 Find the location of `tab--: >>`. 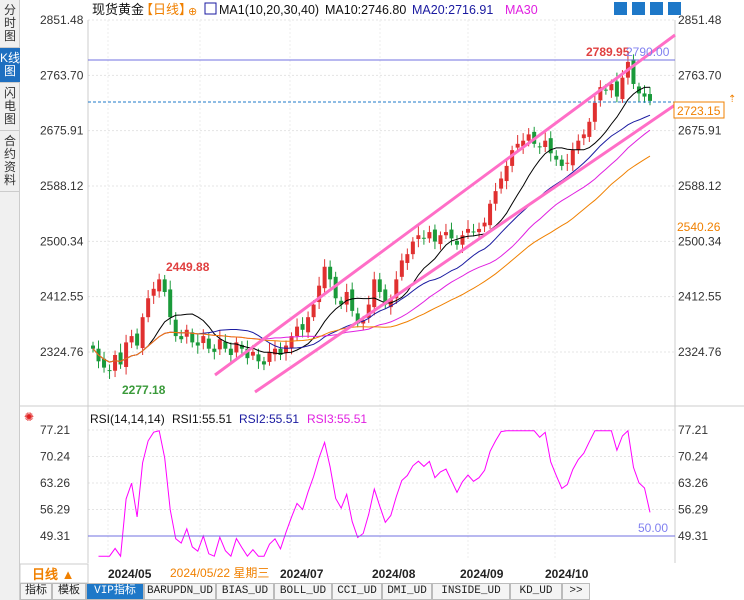

tab--: >> is located at coordinates (576, 591).